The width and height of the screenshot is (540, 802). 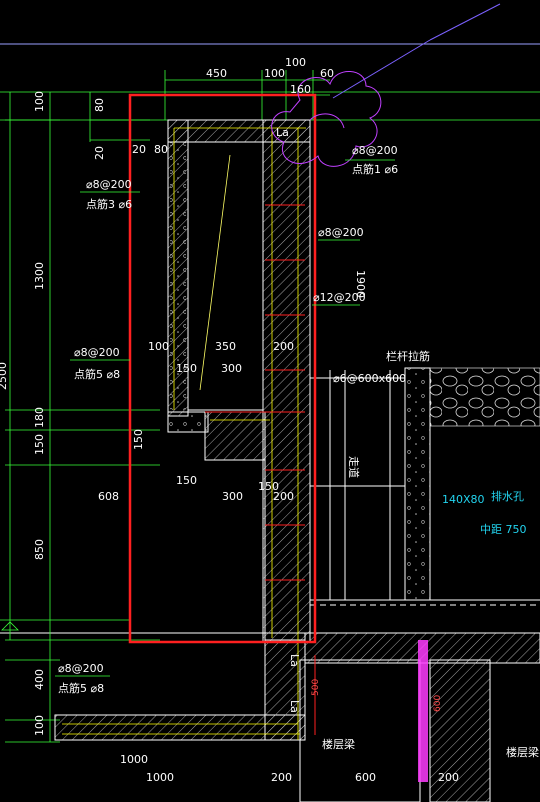 What do you see at coordinates (160, 777) in the screenshot?
I see `dim-bottom-1000b: 1000` at bounding box center [160, 777].